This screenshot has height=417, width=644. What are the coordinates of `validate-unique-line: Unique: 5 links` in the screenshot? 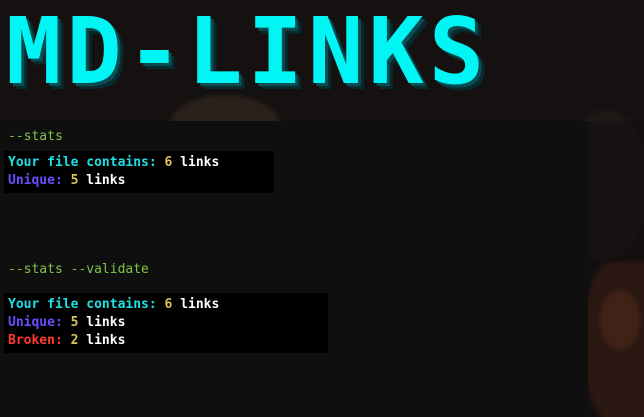 It's located at (166, 323).